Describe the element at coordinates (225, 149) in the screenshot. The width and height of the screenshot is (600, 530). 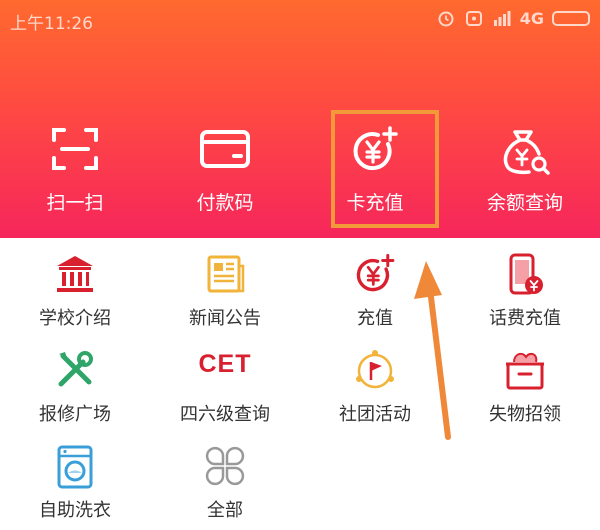
I see `card-icon` at that location.